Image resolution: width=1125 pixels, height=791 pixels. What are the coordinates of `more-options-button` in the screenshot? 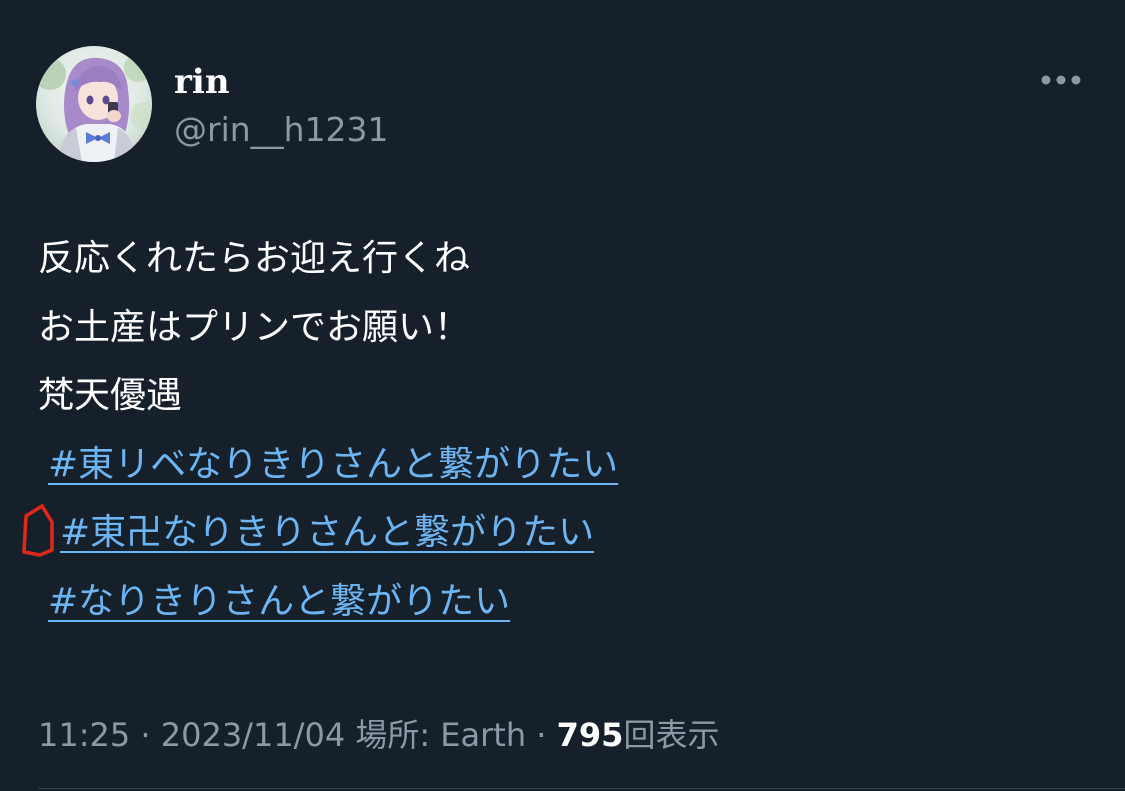 It's located at (1062, 80).